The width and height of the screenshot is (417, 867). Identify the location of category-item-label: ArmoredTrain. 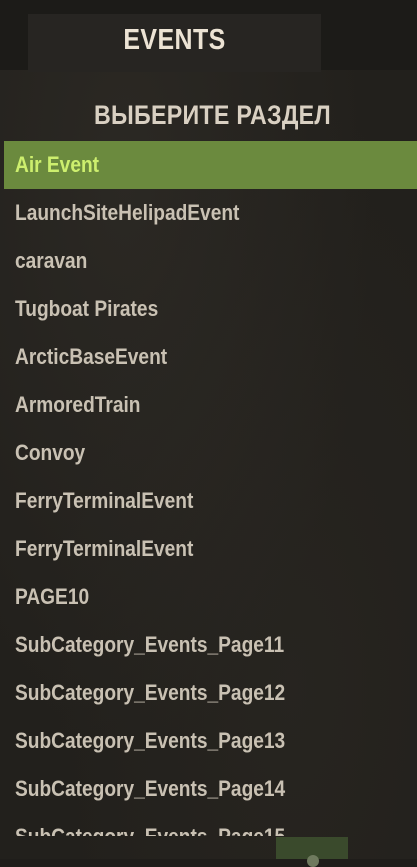
(78, 404).